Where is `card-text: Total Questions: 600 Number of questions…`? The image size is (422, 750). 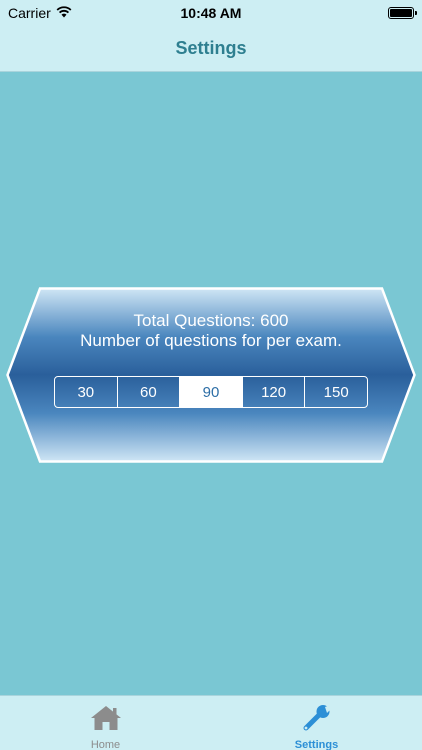
card-text: Total Questions: 600 Number of questions… is located at coordinates (211, 331).